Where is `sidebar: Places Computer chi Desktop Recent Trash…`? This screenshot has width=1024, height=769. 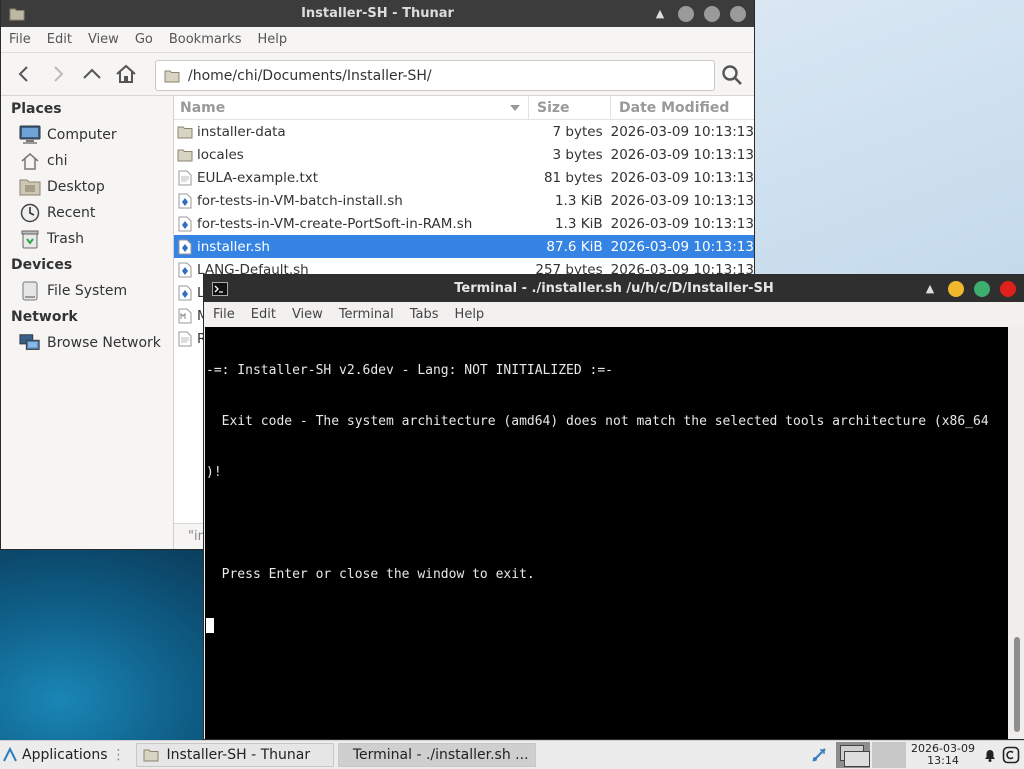
sidebar: Places Computer chi Desktop Recent Trash… is located at coordinates (87, 322).